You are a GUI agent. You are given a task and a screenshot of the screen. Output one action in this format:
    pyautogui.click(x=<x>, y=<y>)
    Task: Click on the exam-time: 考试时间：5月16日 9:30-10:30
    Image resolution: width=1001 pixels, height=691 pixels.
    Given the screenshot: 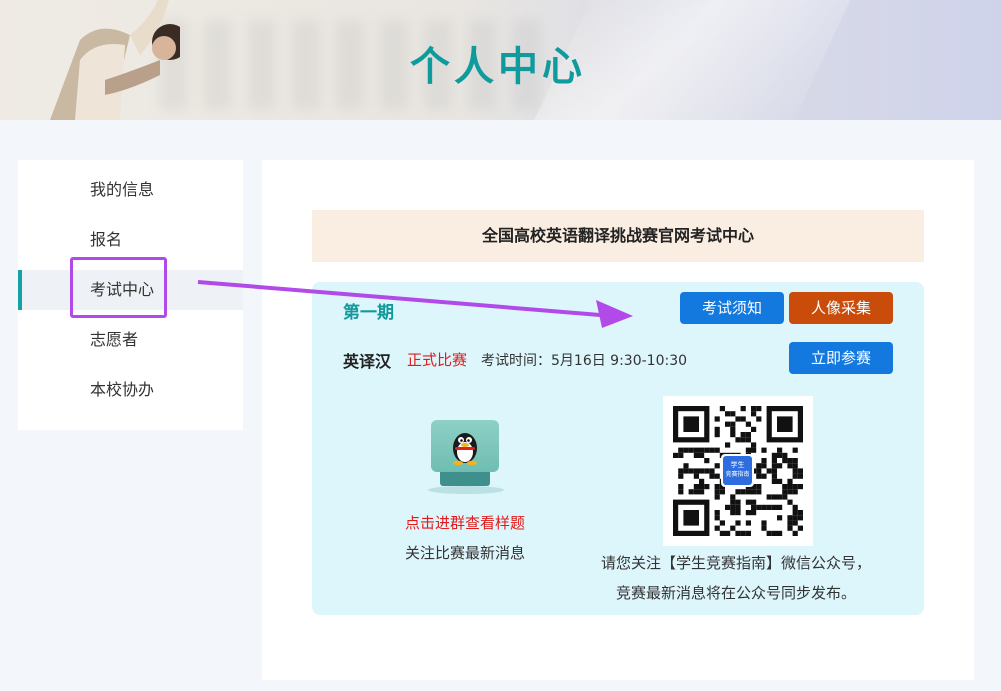 What is the action you would take?
    pyautogui.click(x=584, y=361)
    